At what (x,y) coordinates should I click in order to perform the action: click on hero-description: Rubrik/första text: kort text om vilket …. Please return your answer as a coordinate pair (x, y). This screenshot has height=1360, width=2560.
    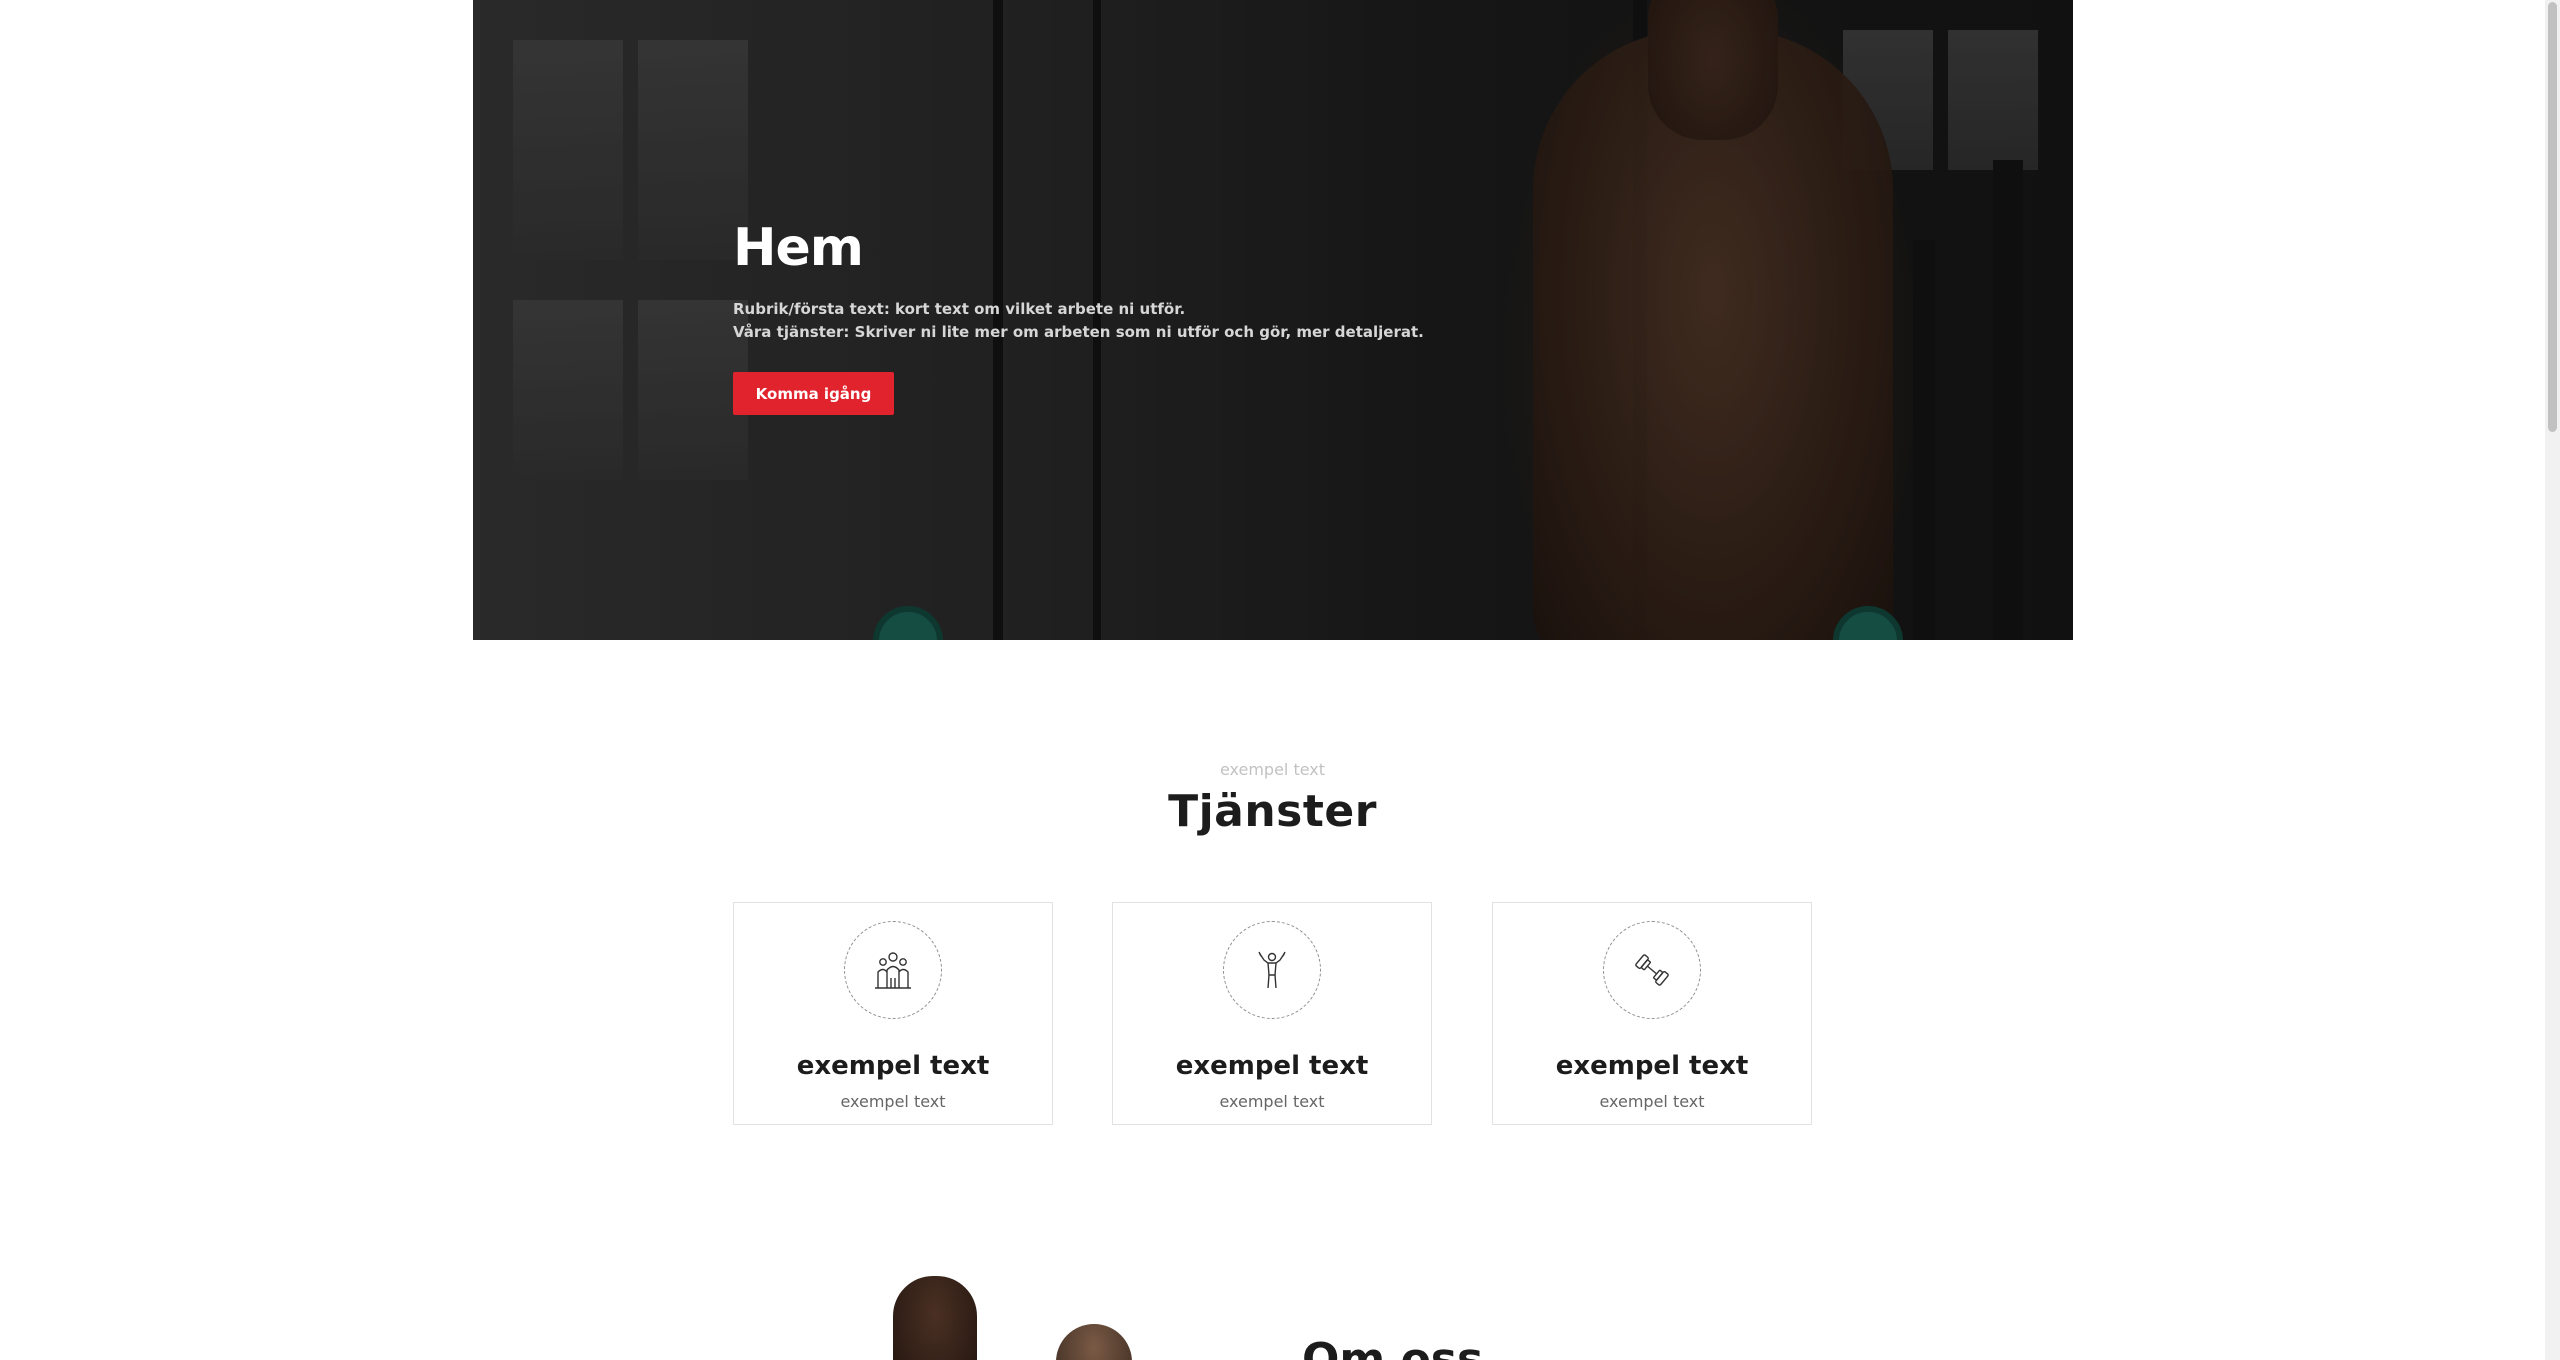
    Looking at the image, I should click on (1133, 321).